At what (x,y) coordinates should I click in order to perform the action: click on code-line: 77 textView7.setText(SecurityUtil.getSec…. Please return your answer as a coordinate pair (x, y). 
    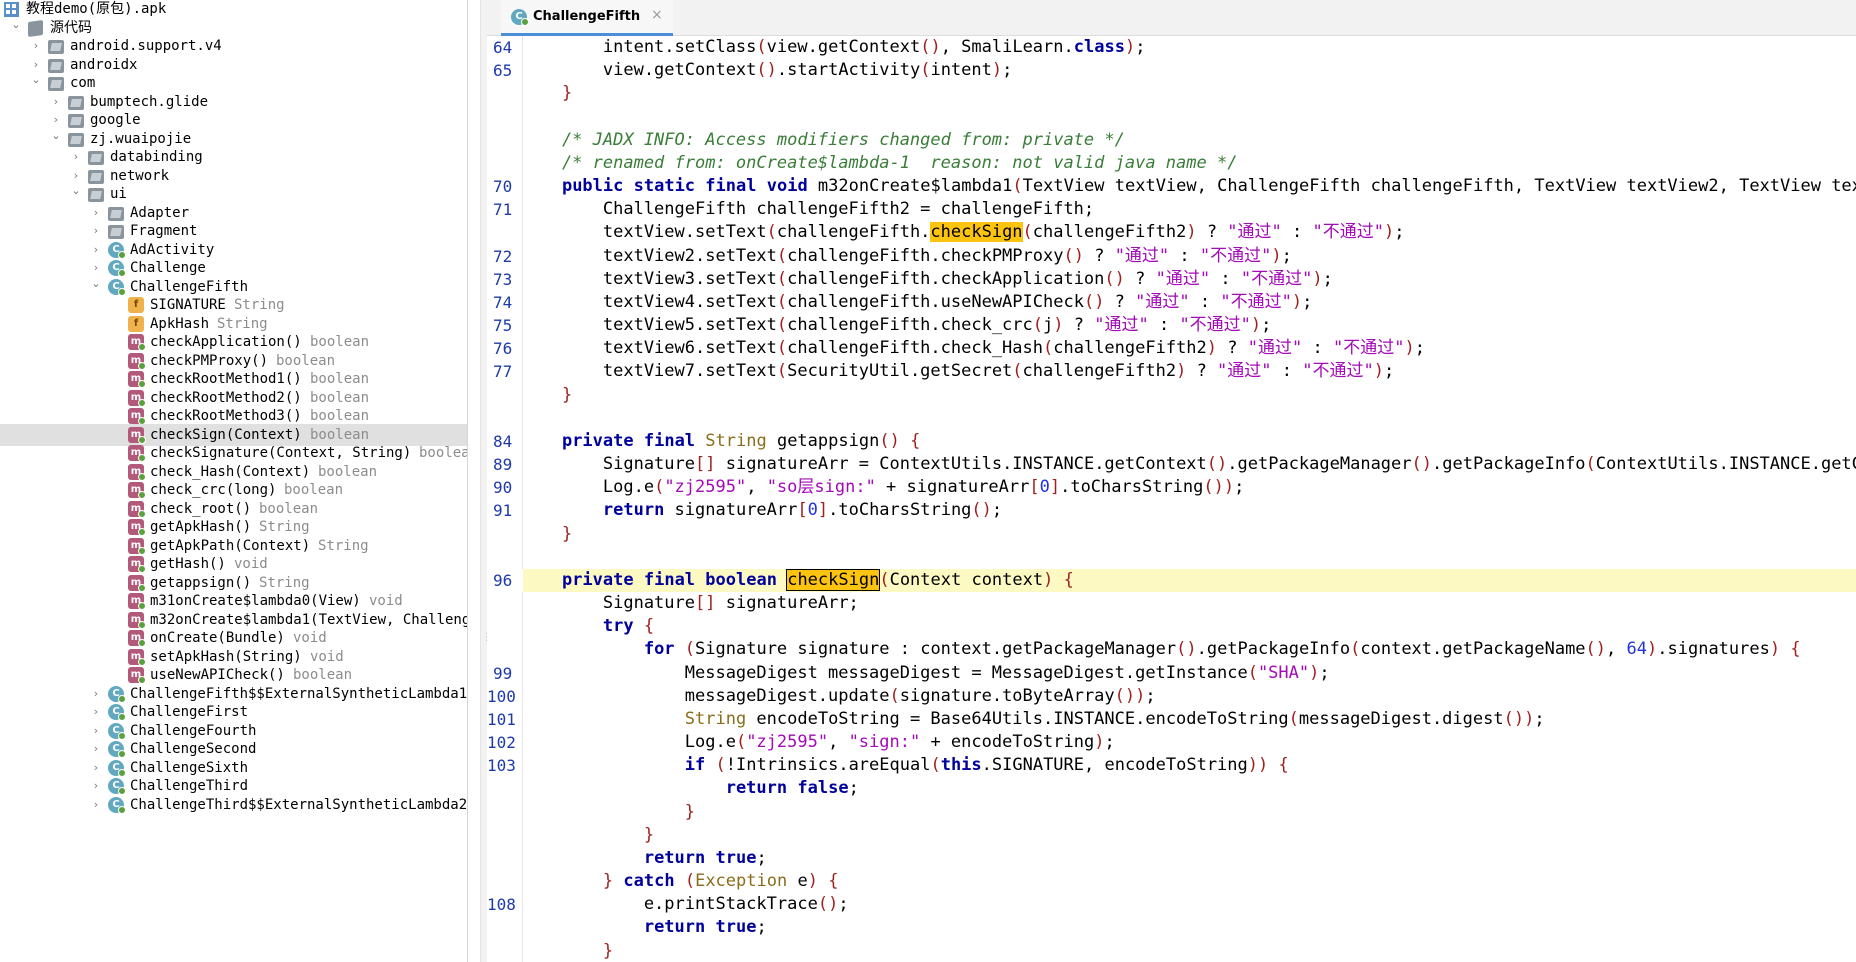
    Looking at the image, I should click on (1171, 371).